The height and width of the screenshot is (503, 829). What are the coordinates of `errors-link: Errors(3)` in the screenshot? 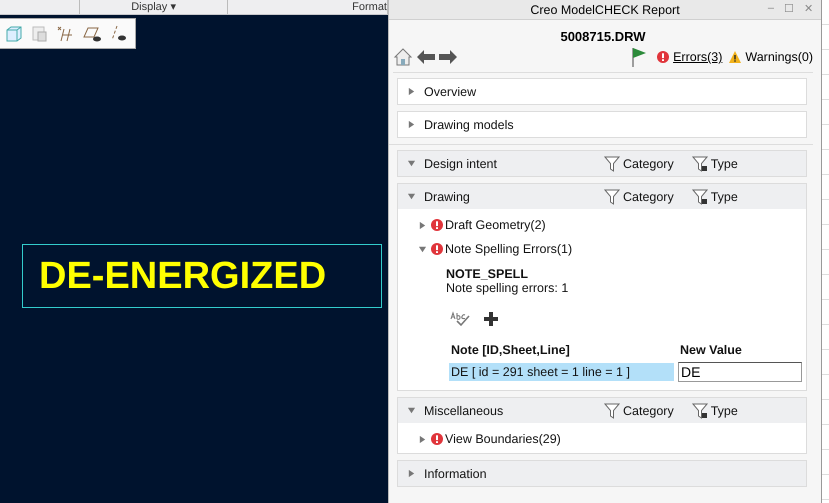 It's located at (697, 57).